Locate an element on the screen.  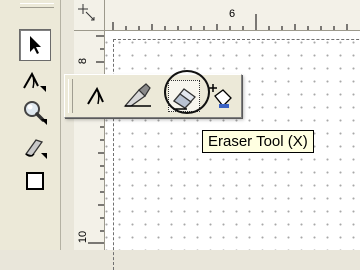
pick-tool-button is located at coordinates (35, 45).